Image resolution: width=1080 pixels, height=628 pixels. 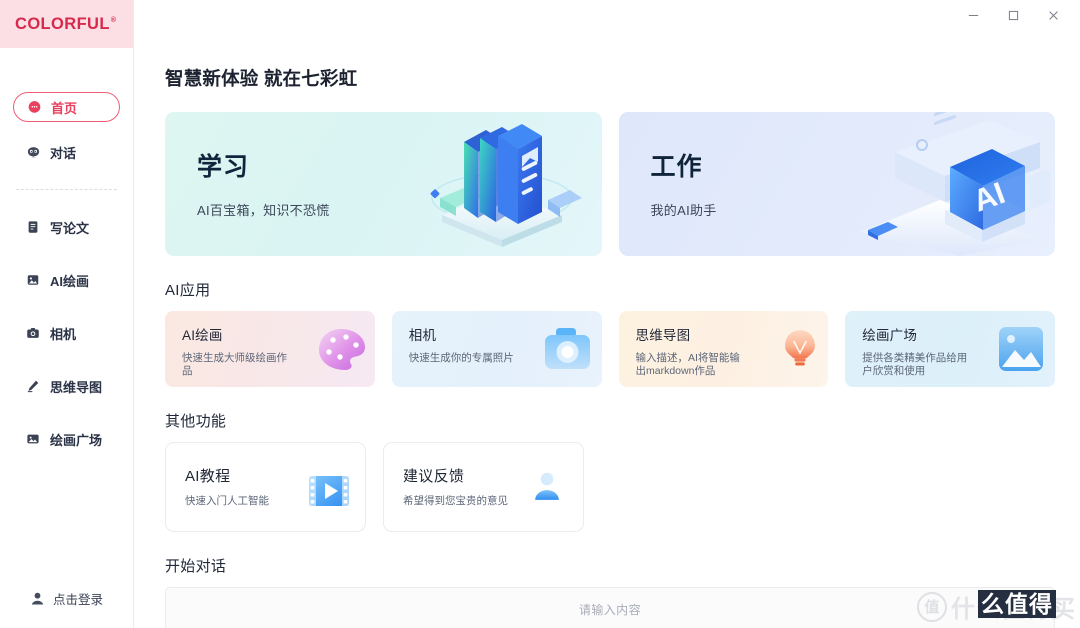 I want to click on hero-card-title: 工作, so click(x=676, y=167).